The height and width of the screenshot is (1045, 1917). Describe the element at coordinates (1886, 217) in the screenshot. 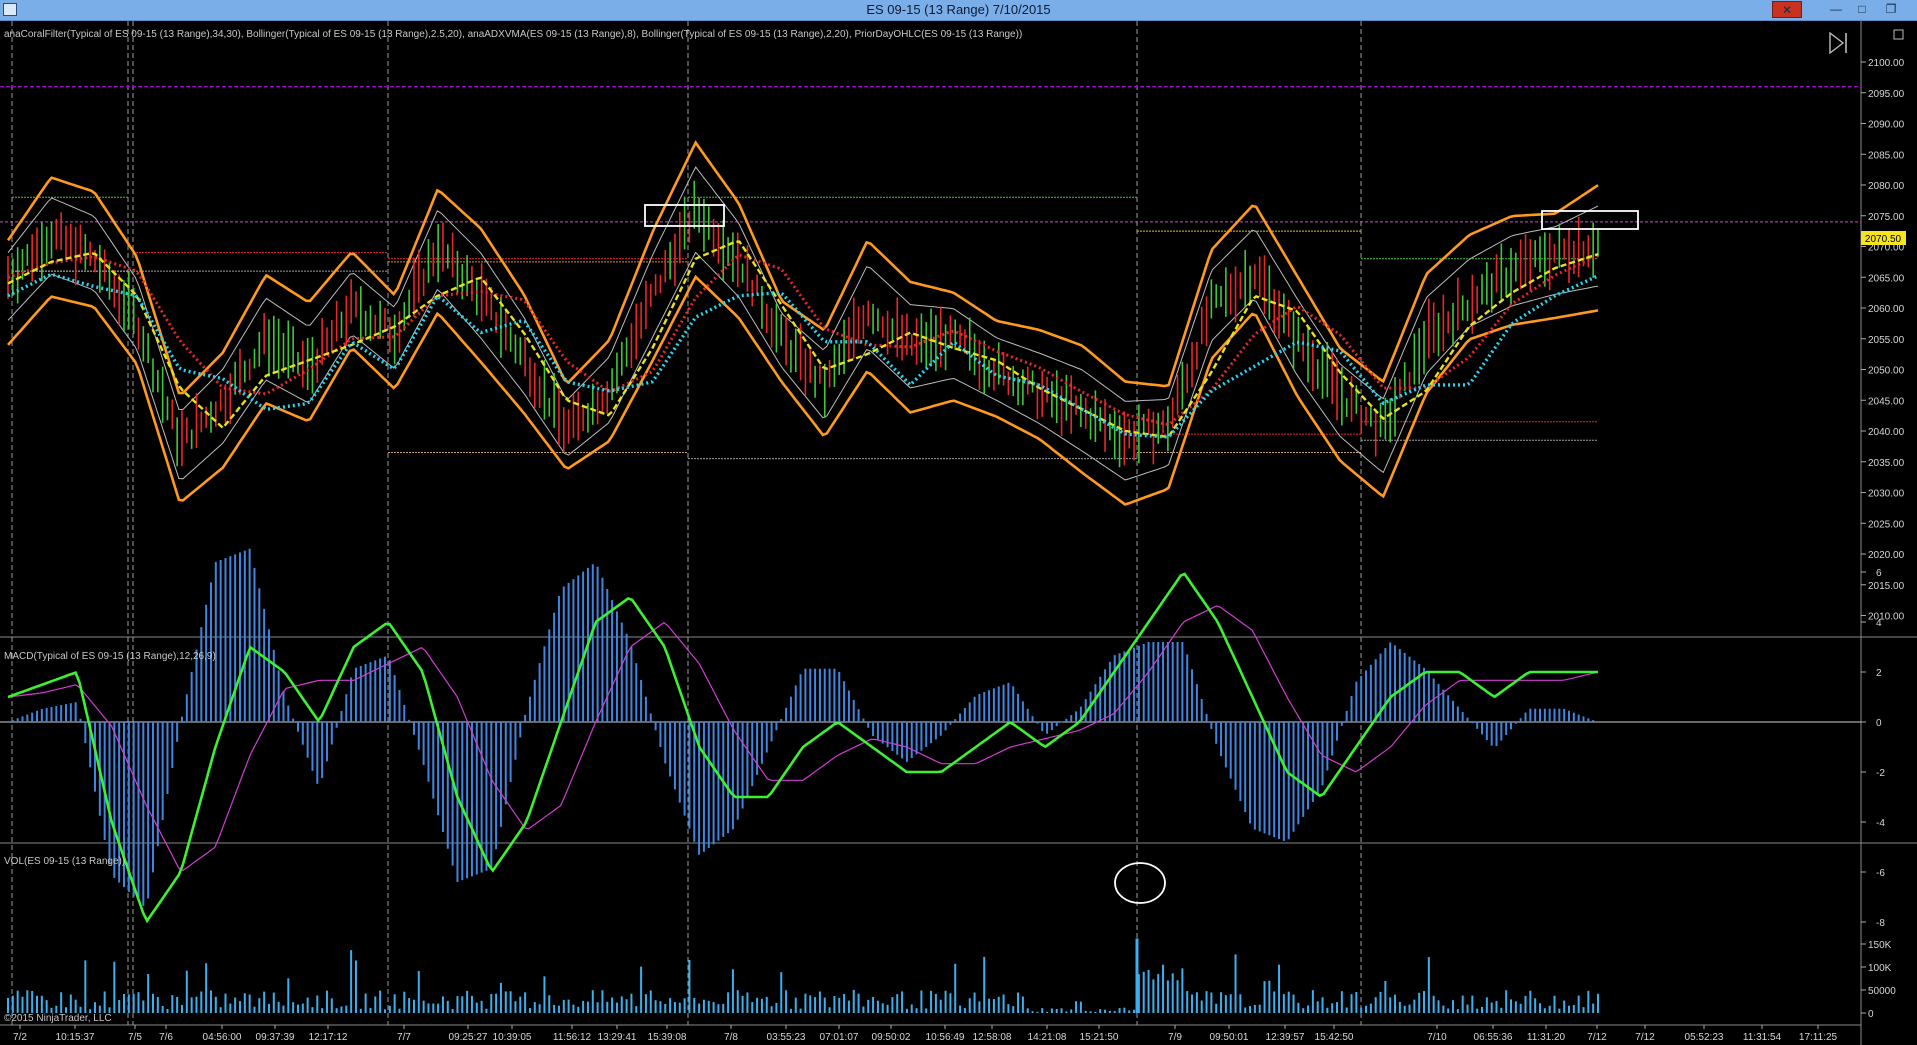

I see `price-axis-label: 2075.00` at that location.